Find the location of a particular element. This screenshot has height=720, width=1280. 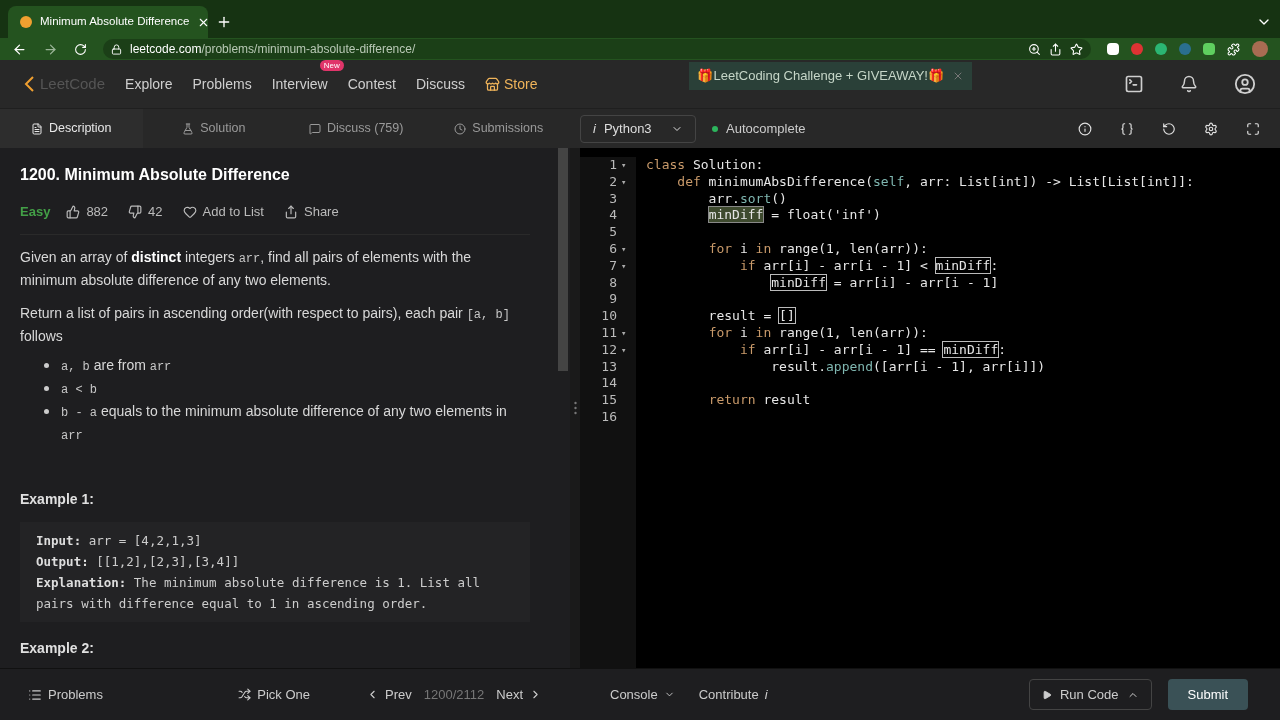

splitter-handle-icon is located at coordinates (575, 408).